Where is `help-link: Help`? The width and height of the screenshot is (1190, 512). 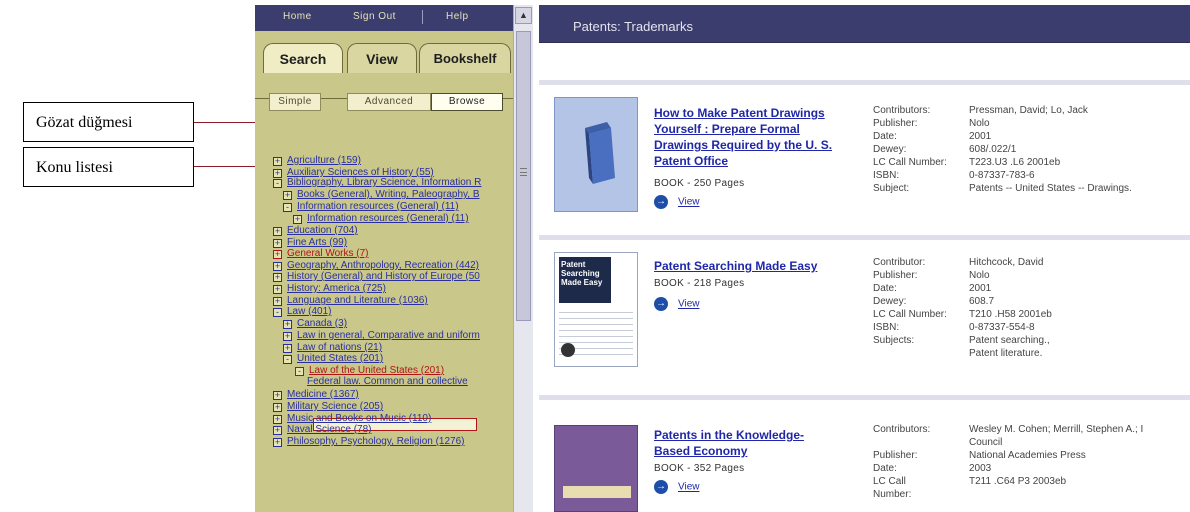
help-link: Help is located at coordinates (457, 16).